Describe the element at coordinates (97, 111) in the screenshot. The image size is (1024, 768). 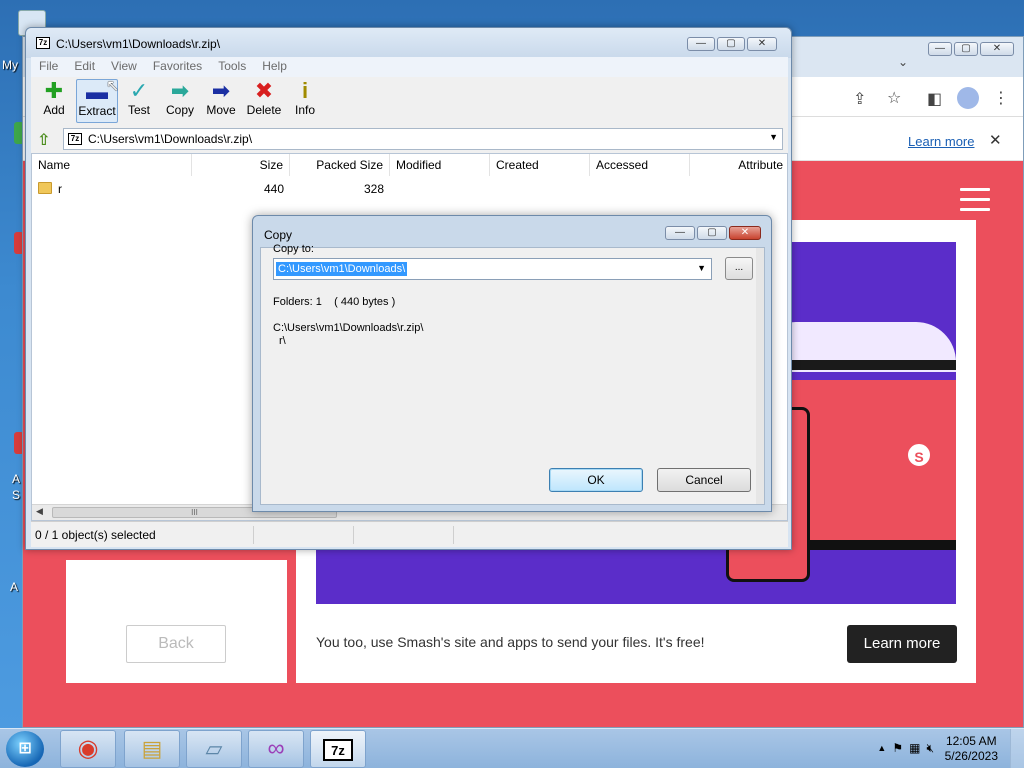
I see `extract-label: Extract` at that location.